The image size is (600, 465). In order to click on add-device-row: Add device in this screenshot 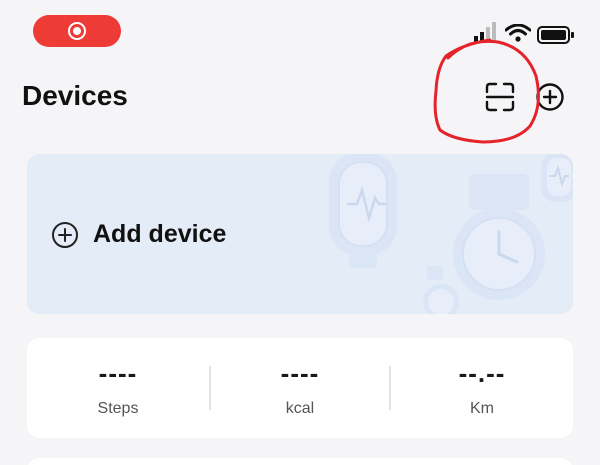, I will do `click(138, 234)`.